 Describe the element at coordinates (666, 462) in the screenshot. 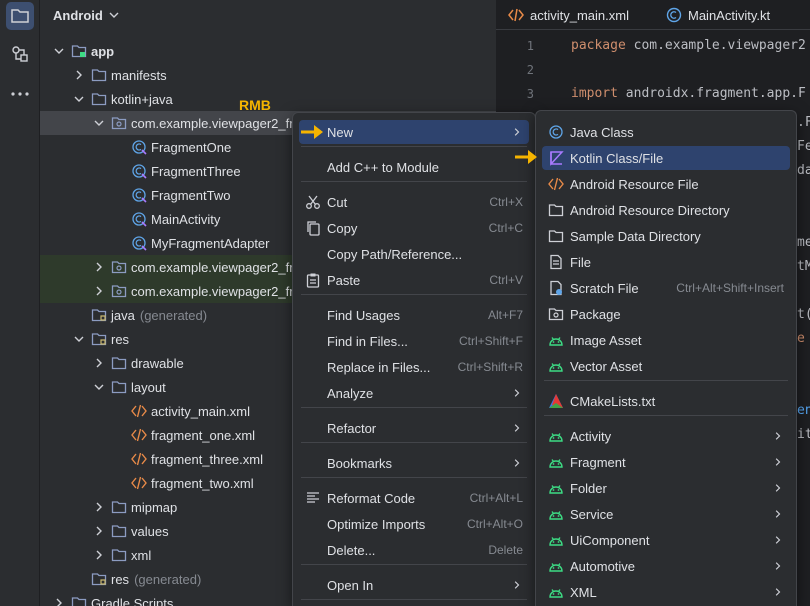

I see `submenu-item-fragment: Fragment` at that location.